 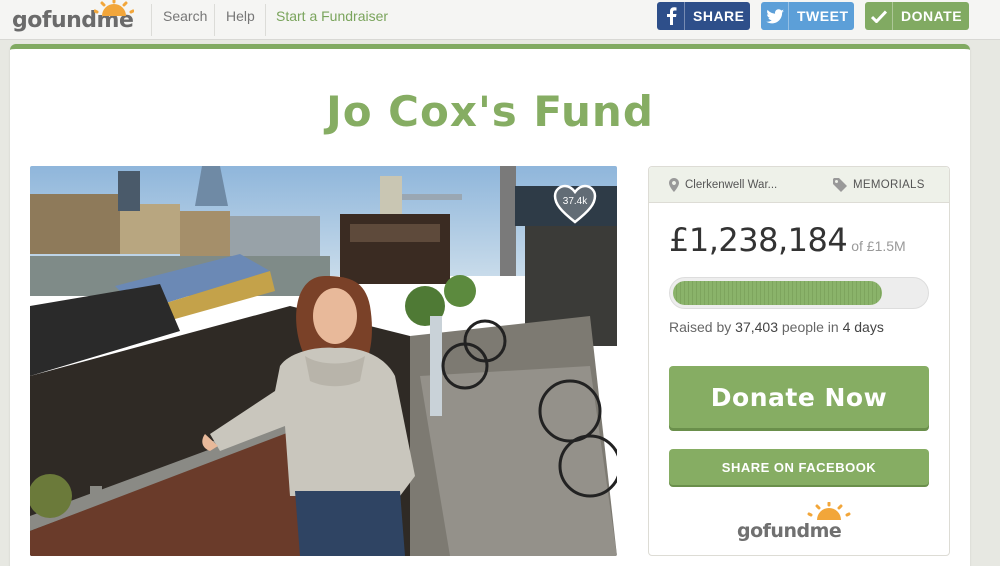 I want to click on people-count: 37,403, so click(x=756, y=327).